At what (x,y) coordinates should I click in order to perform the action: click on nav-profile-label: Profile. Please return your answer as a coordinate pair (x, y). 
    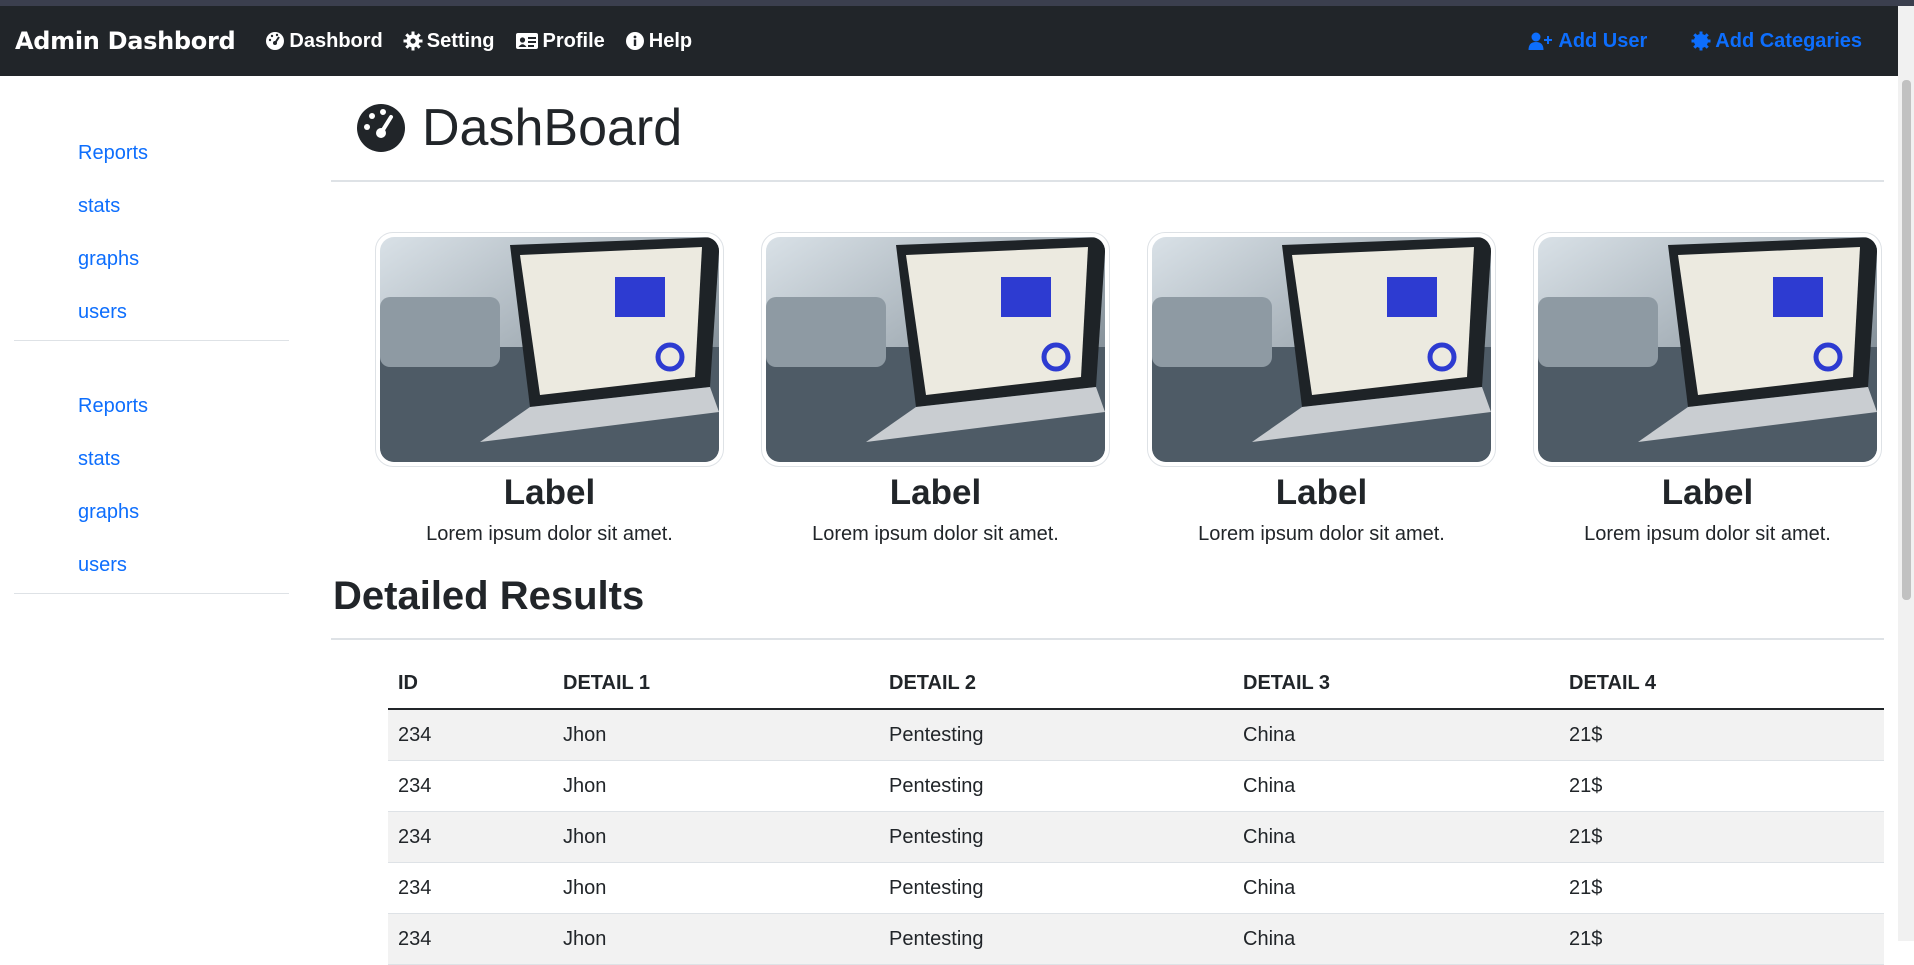
    Looking at the image, I should click on (573, 40).